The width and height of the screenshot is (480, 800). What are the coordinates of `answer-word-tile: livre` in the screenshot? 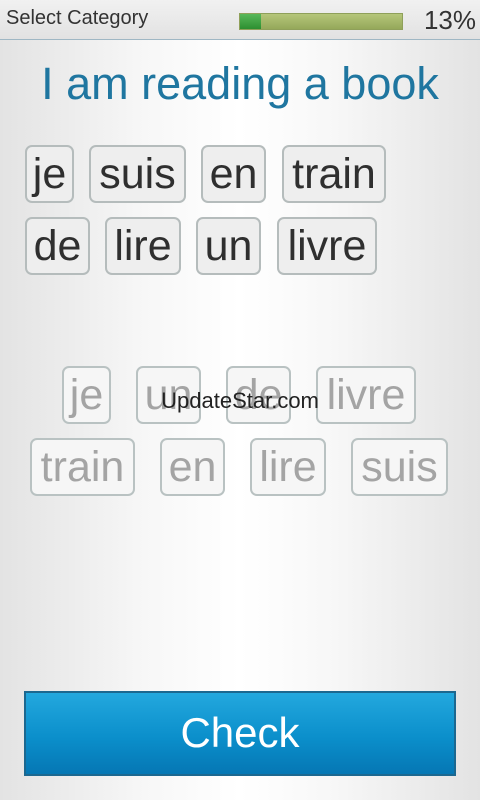 It's located at (327, 246).